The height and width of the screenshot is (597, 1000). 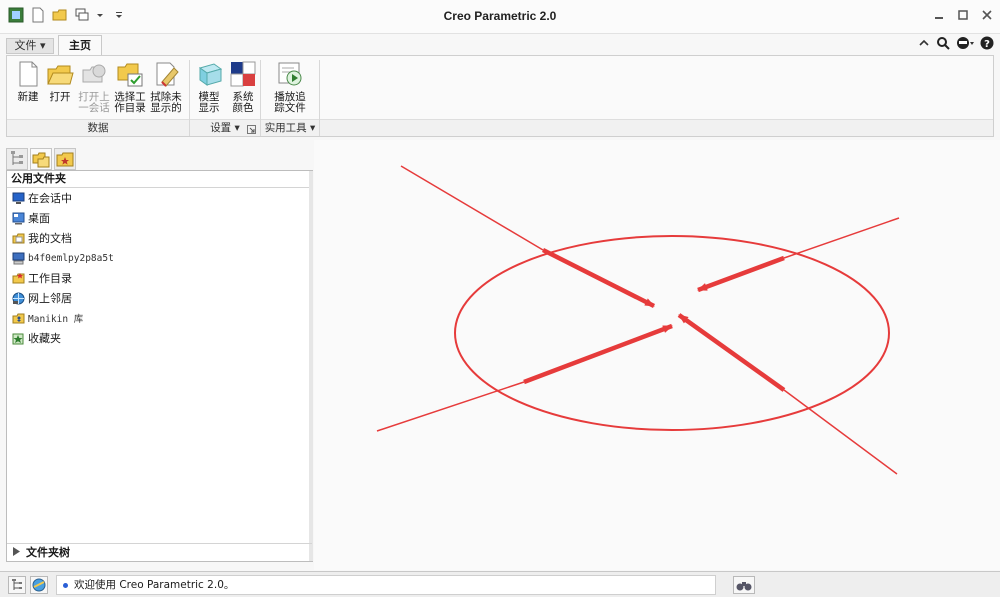 What do you see at coordinates (25, 45) in the screenshot?
I see `tab-file-label: 文件` at bounding box center [25, 45].